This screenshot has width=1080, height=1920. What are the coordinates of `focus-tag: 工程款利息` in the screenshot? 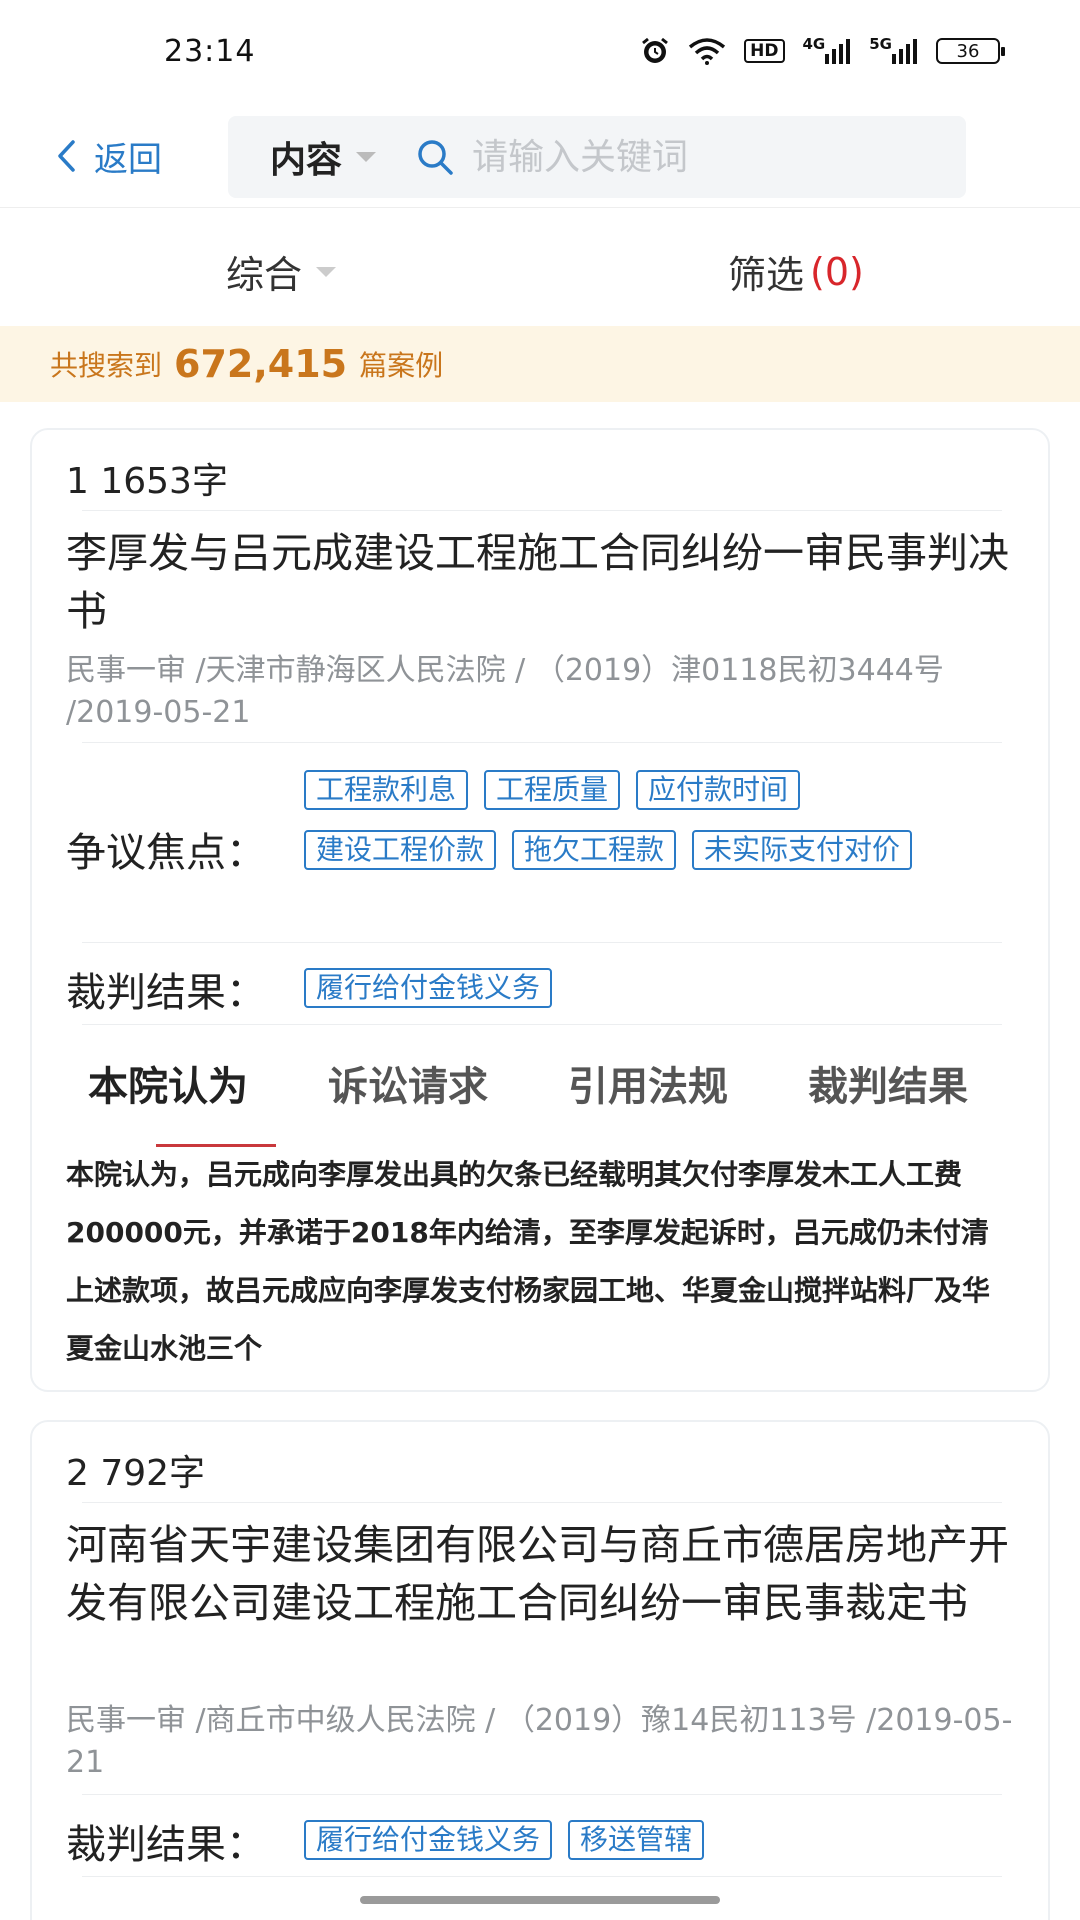 It's located at (386, 790).